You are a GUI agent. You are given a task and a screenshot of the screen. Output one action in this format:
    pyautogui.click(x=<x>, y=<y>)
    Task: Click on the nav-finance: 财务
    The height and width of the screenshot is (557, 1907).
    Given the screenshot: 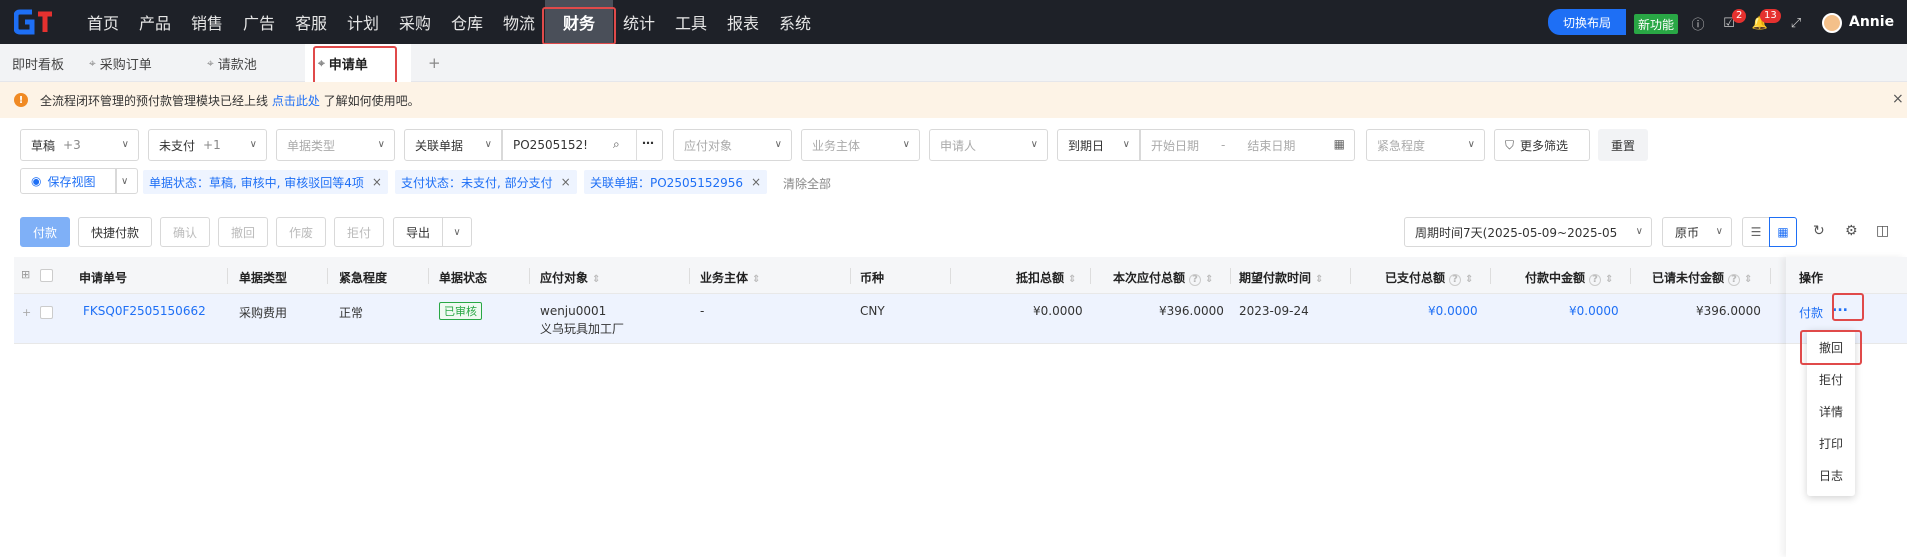 What is the action you would take?
    pyautogui.click(x=579, y=22)
    